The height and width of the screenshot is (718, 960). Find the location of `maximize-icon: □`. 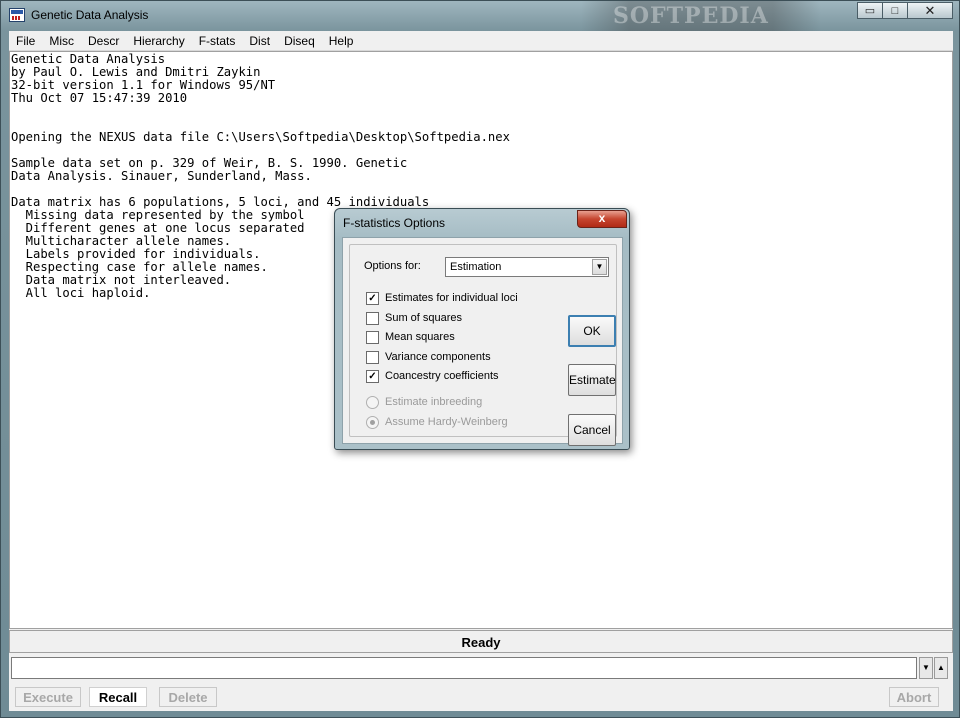

maximize-icon: □ is located at coordinates (895, 10).